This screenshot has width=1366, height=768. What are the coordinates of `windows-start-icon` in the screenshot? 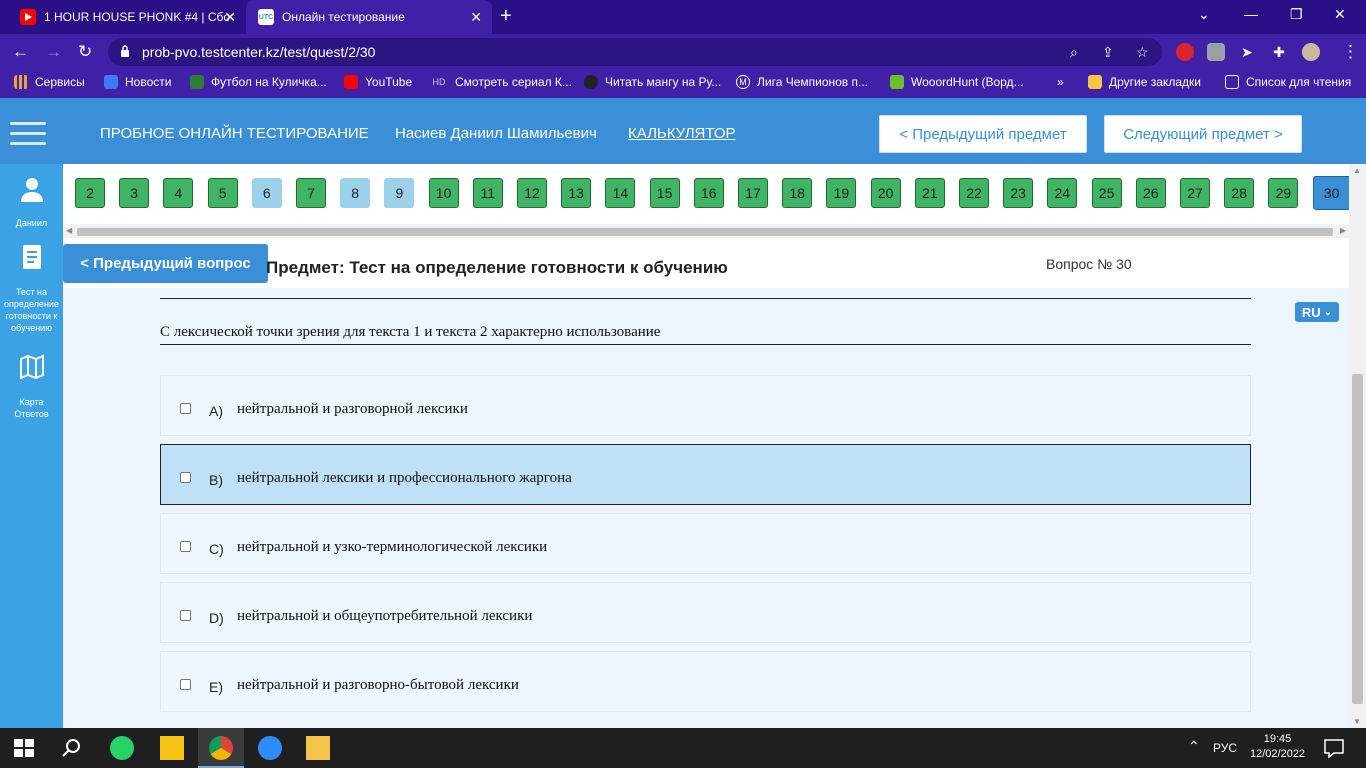 It's located at (24, 748).